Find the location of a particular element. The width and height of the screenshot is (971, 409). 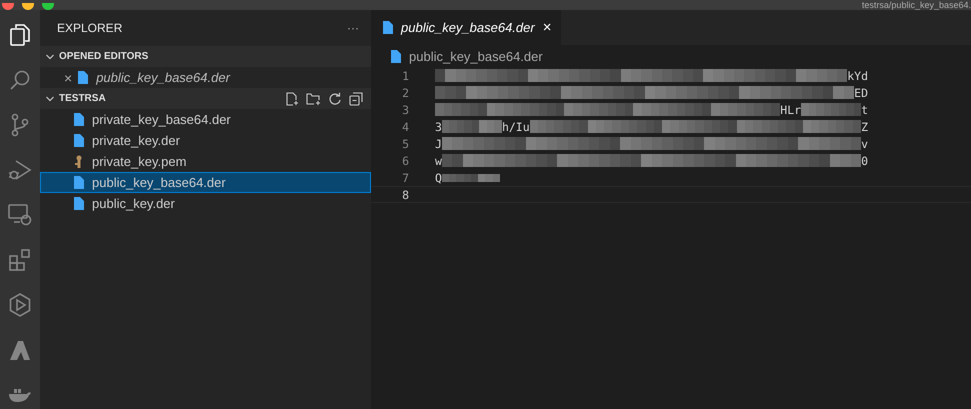

line-number: 7 is located at coordinates (405, 177).